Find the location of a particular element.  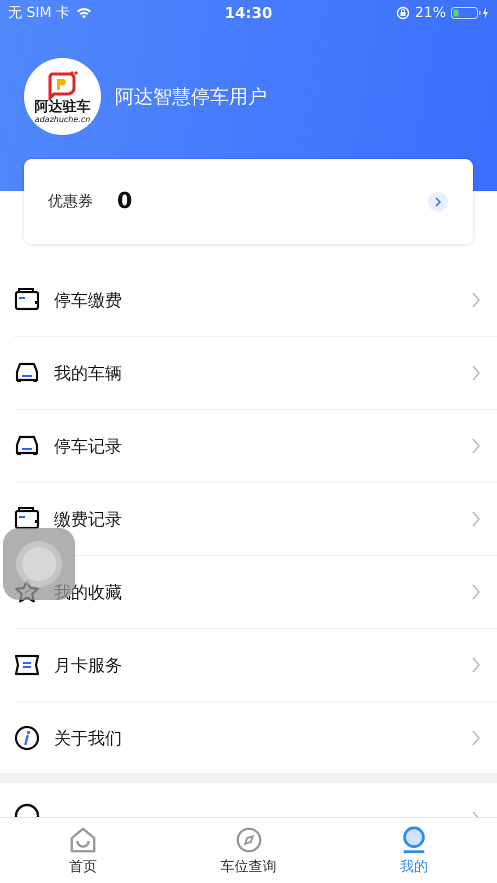

headset-icon is located at coordinates (27, 810).